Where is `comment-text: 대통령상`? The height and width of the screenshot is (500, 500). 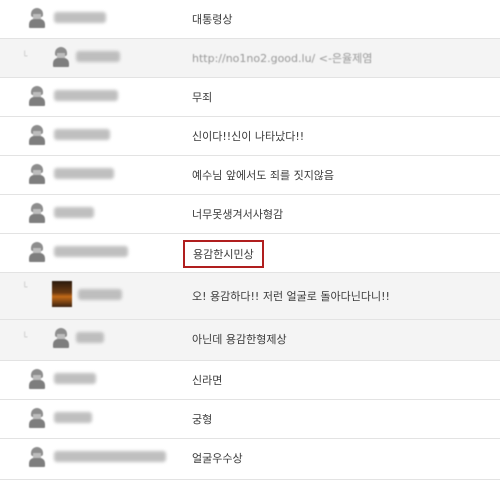
comment-text: 대통령상 is located at coordinates (212, 19).